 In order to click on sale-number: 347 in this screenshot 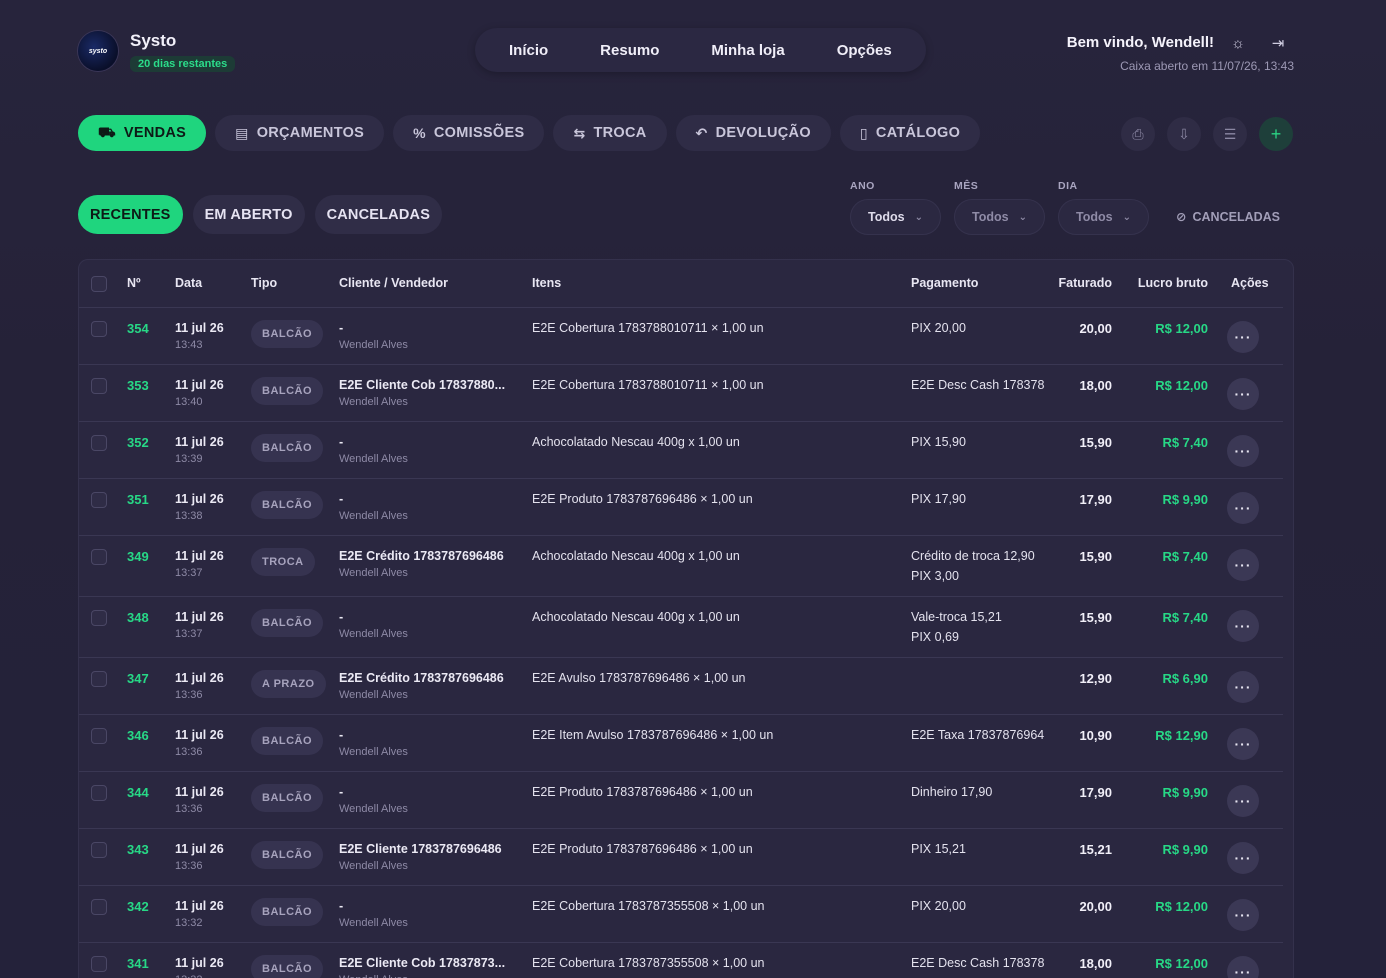, I will do `click(138, 678)`.